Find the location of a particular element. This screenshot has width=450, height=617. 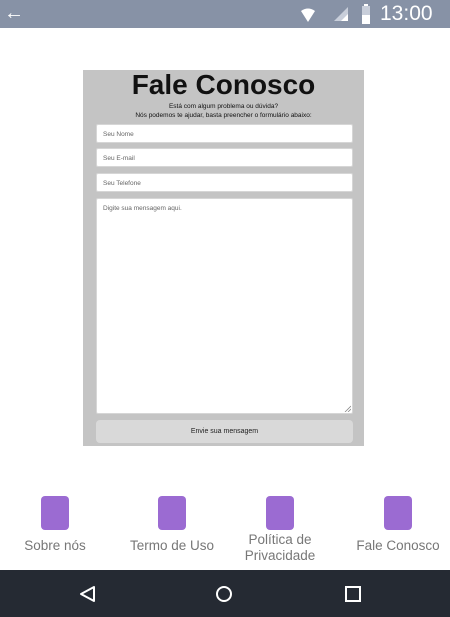

back-arrow-icon: ← is located at coordinates (14, 13).